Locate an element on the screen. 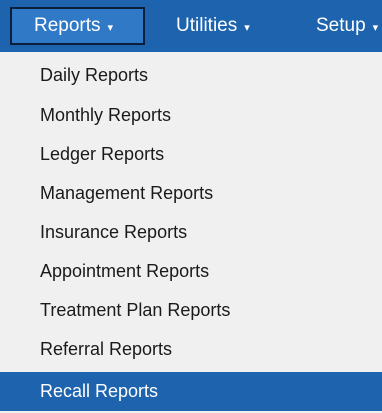 This screenshot has width=382, height=413. menu-item-ledger-reports: Ledger Reports is located at coordinates (191, 154).